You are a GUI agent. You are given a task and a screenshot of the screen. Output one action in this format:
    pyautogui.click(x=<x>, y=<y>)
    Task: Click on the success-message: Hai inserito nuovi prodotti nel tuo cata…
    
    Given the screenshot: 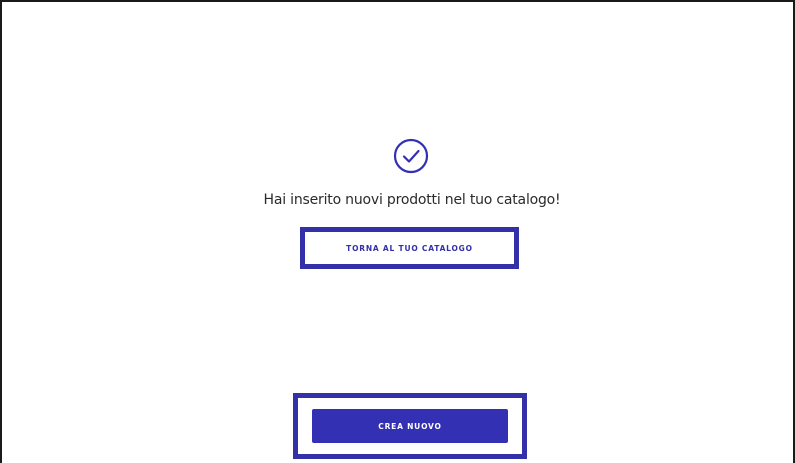 What is the action you would take?
    pyautogui.click(x=412, y=200)
    